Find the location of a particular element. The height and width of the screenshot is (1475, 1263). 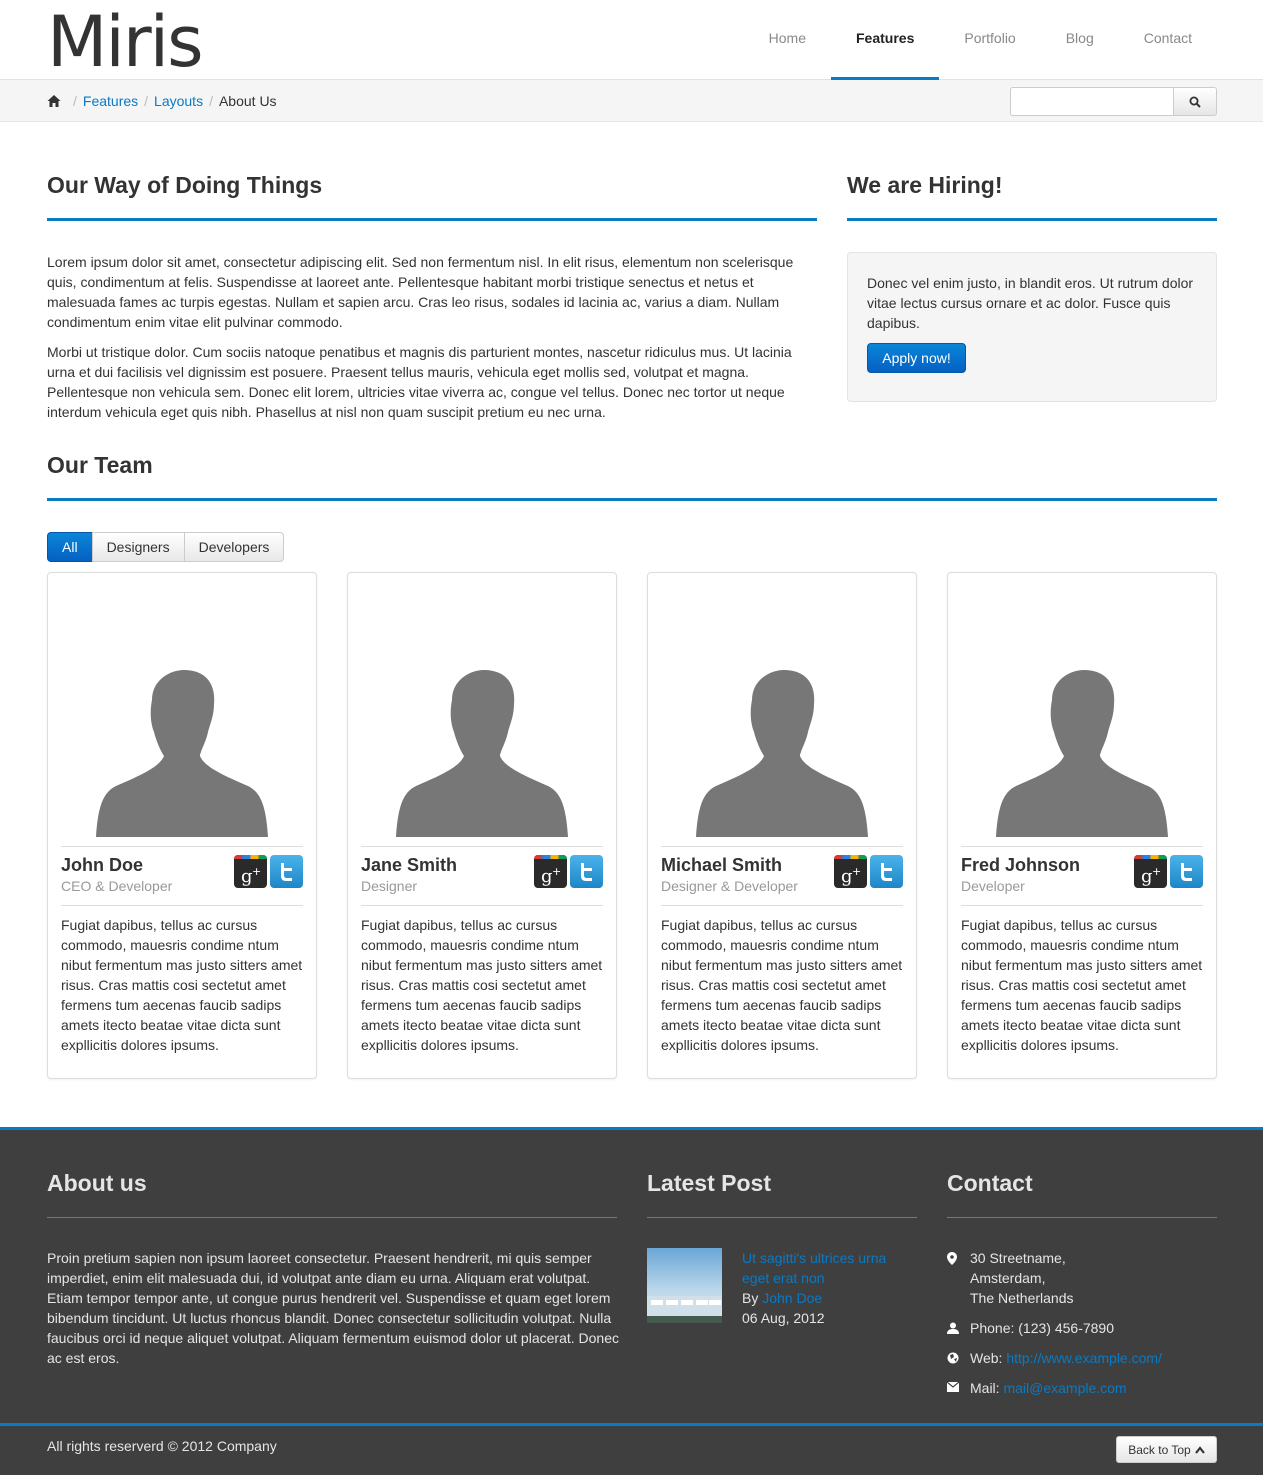

contact-mail: Mail: mail@example.com is located at coordinates (1037, 1388).